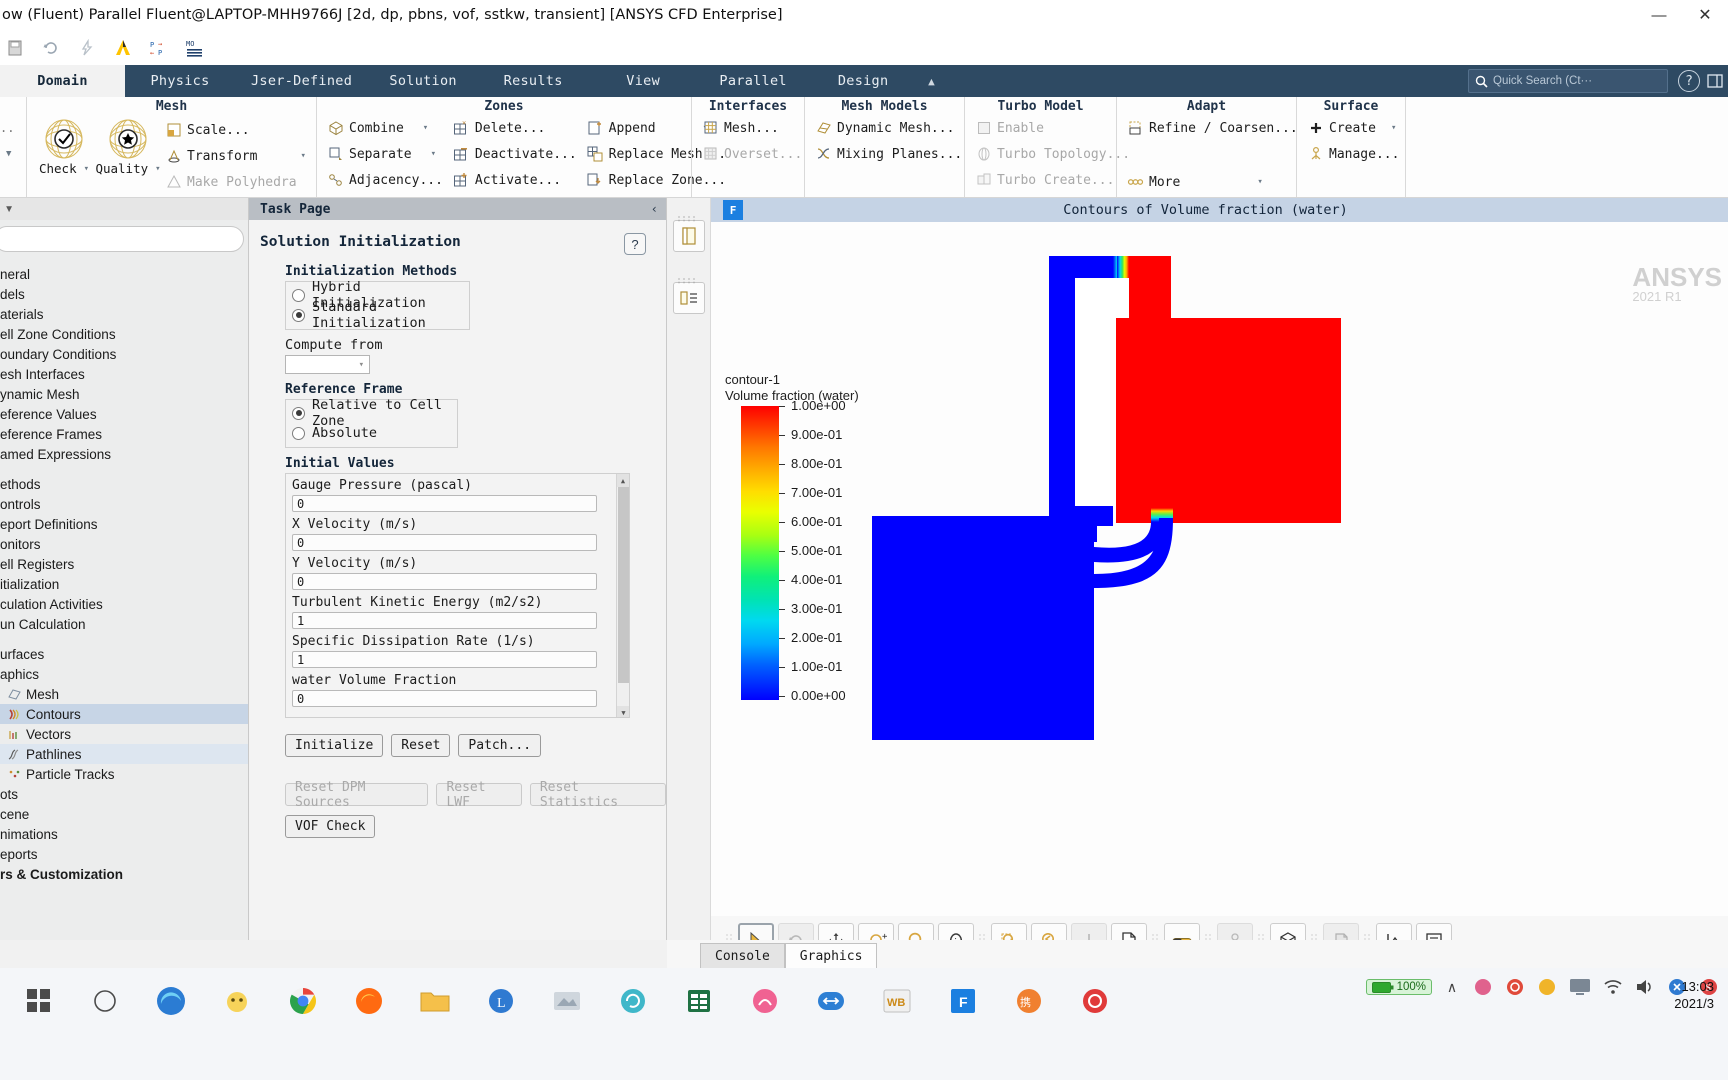  What do you see at coordinates (124, 564) in the screenshot?
I see `tree-item-cell-registers: ell Registers` at bounding box center [124, 564].